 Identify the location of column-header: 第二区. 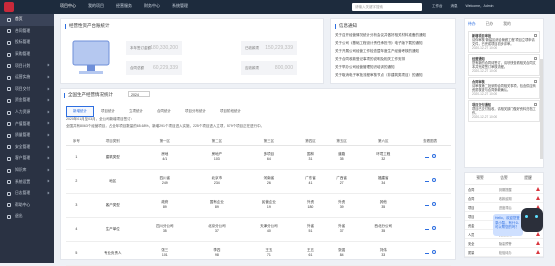
(216, 142).